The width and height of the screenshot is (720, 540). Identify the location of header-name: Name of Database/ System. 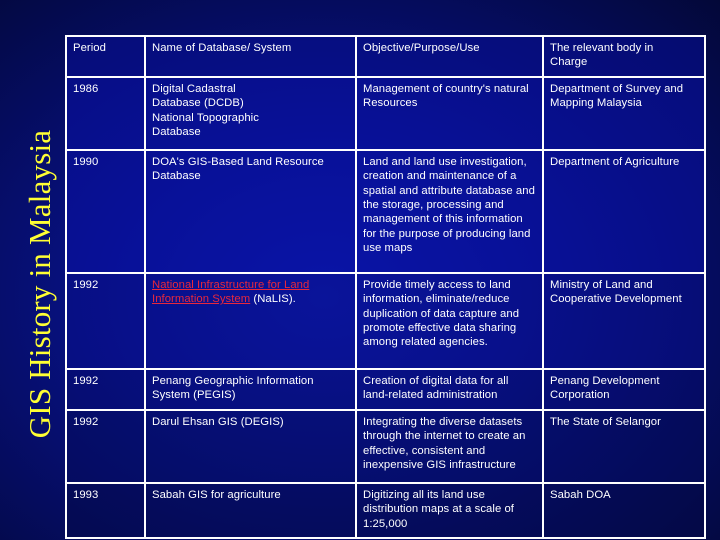
(250, 56).